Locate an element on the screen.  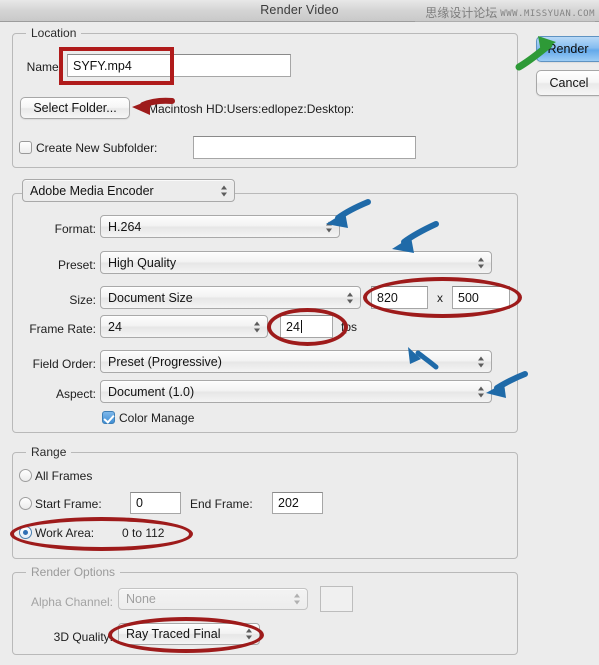
aspect-select: Document (1.0) is located at coordinates (296, 391).